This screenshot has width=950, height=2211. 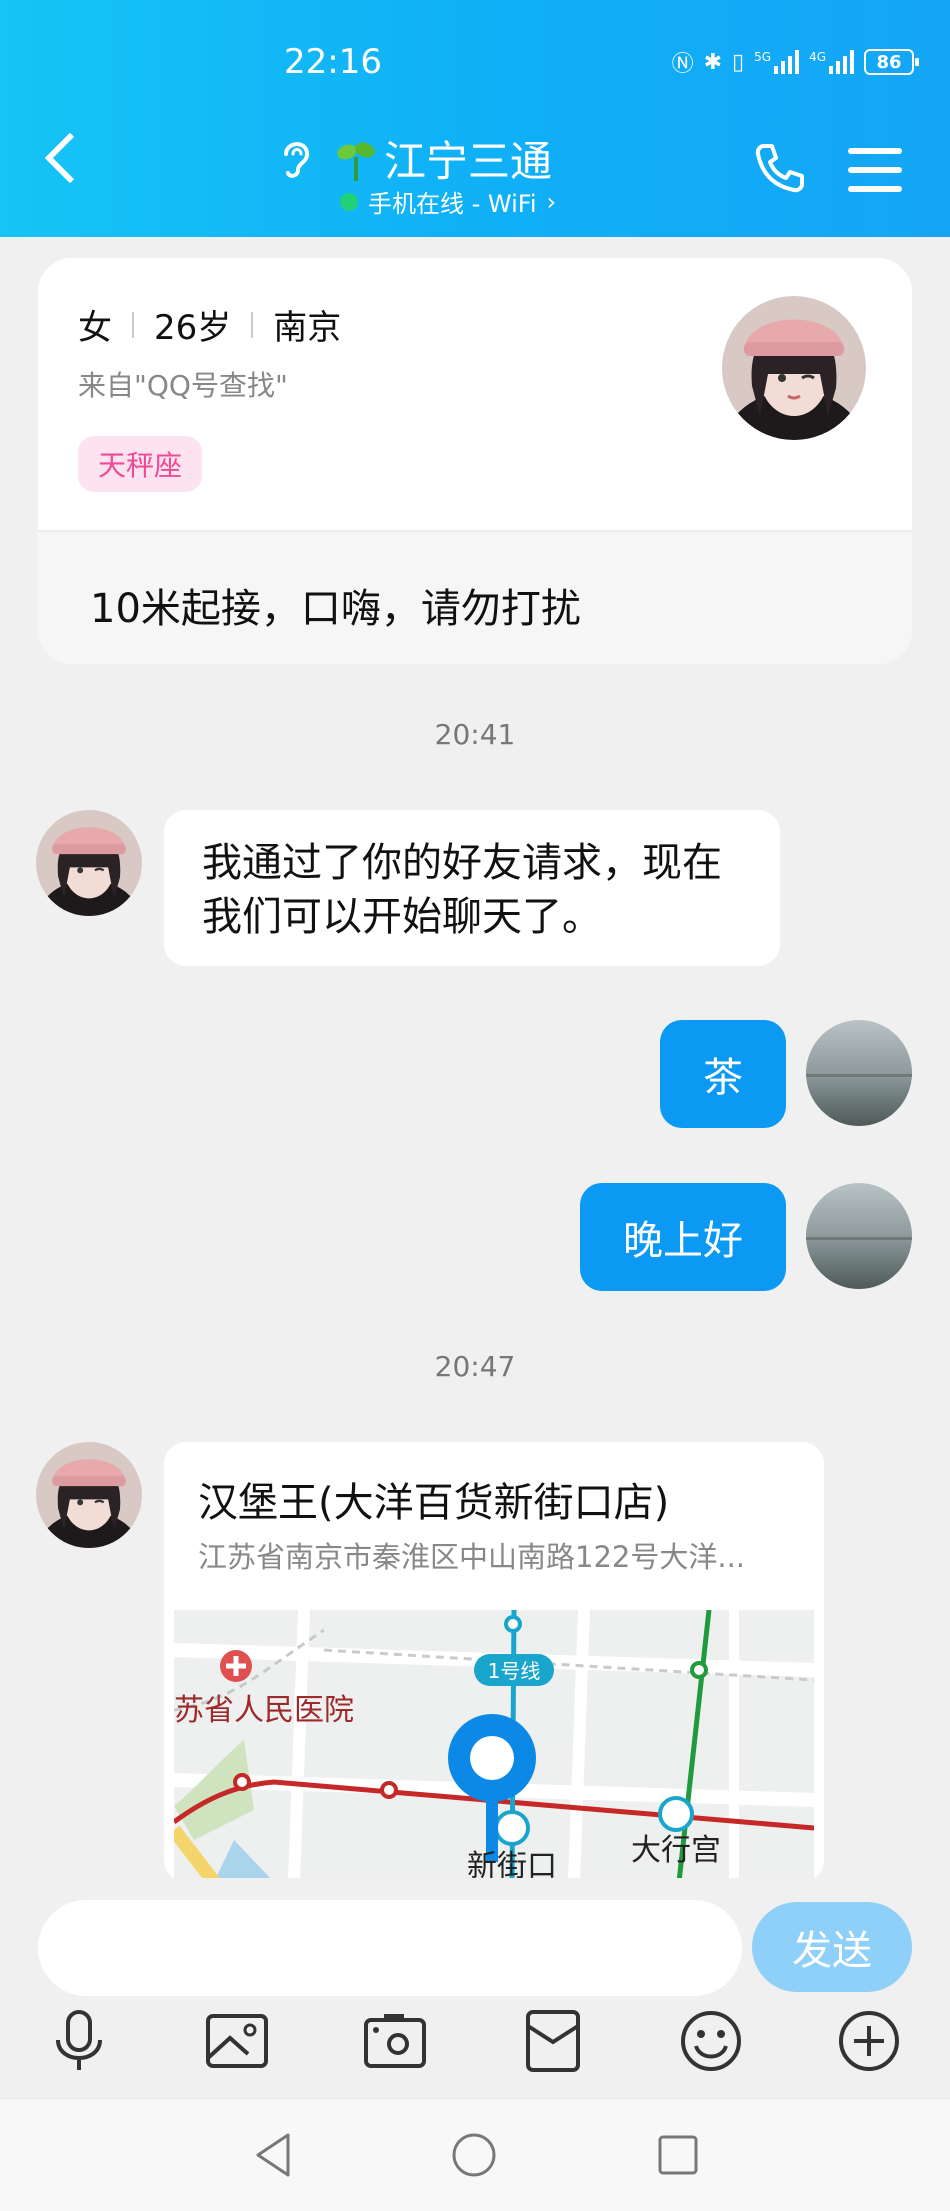 What do you see at coordinates (869, 2041) in the screenshot?
I see `plus-icon` at bounding box center [869, 2041].